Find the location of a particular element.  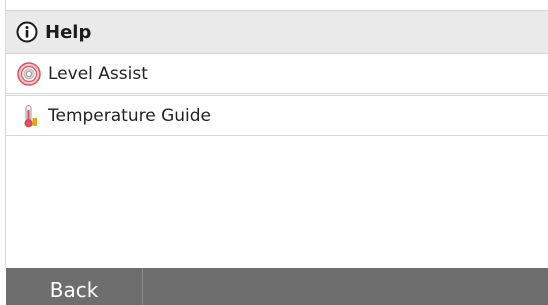

back-button: Back is located at coordinates (74, 286).